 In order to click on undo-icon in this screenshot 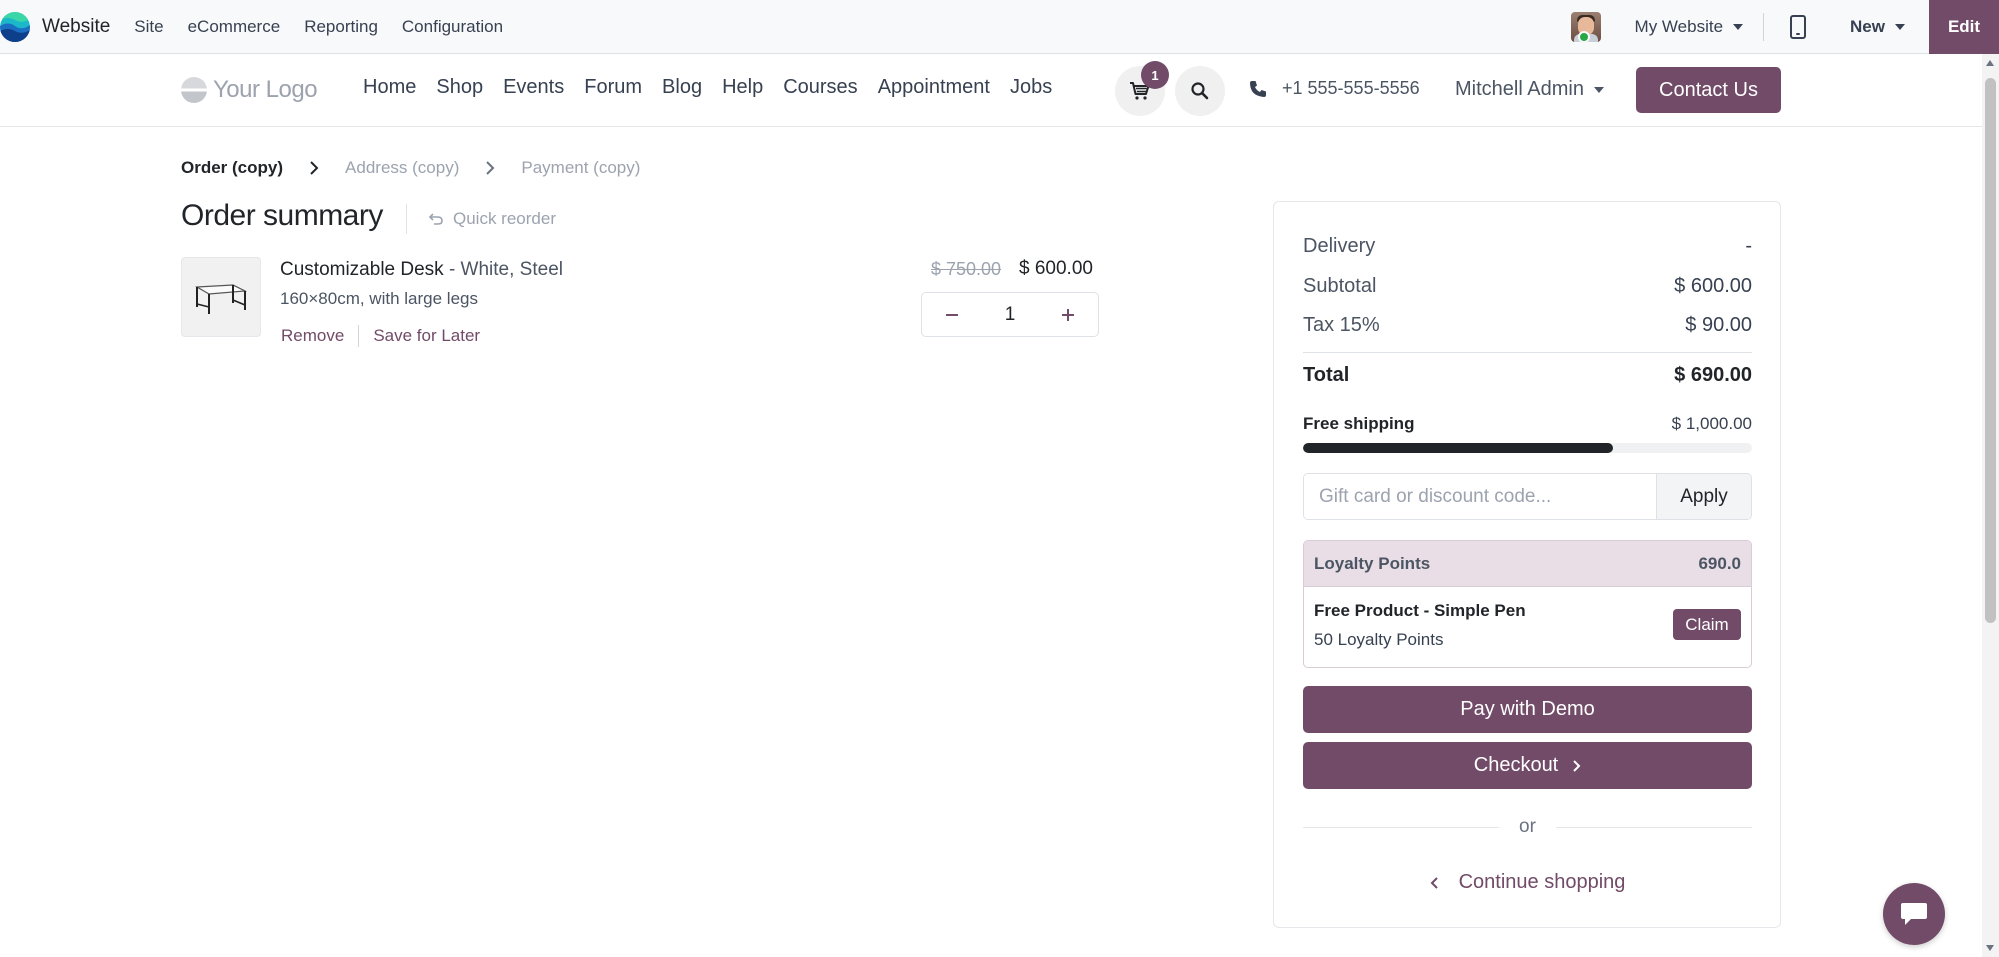, I will do `click(435, 219)`.